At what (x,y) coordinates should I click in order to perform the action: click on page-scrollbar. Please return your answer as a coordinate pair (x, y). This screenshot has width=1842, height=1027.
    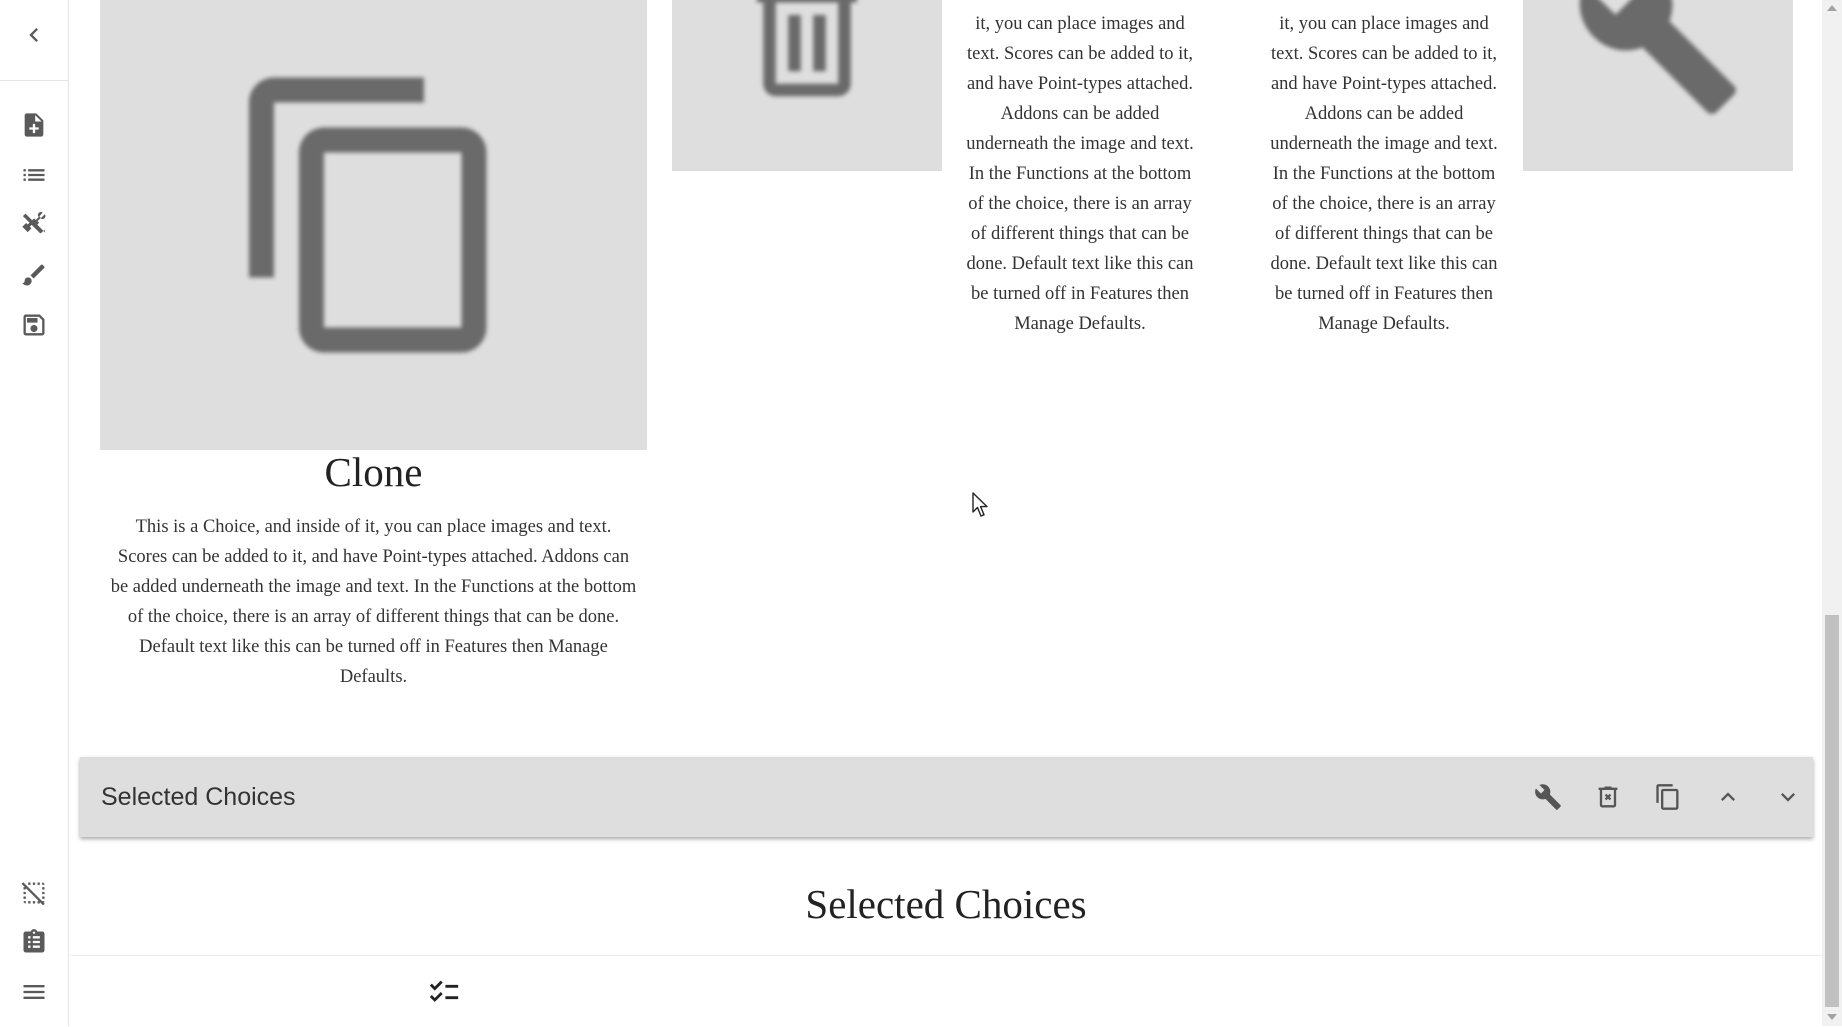
    Looking at the image, I should click on (1832, 513).